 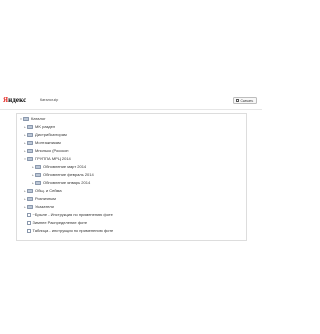 I want to click on tree-item-label: MK раздел, so click(x=45, y=126).